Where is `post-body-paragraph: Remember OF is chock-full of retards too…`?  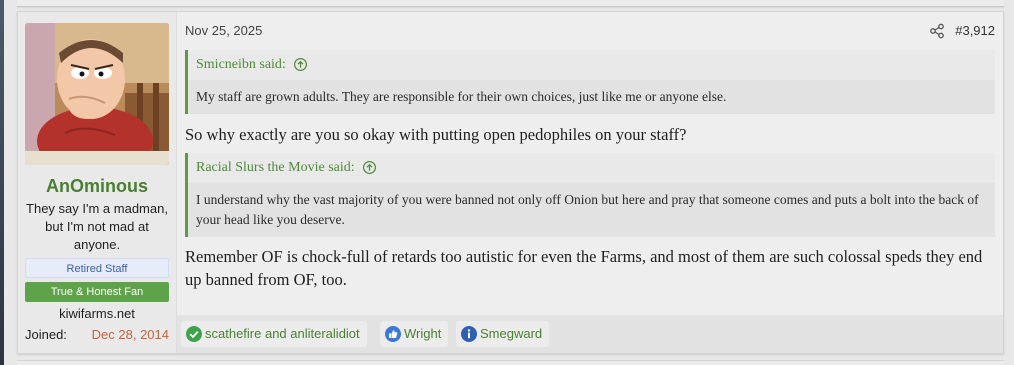 post-body-paragraph: Remember OF is chock-full of retards too… is located at coordinates (584, 268).